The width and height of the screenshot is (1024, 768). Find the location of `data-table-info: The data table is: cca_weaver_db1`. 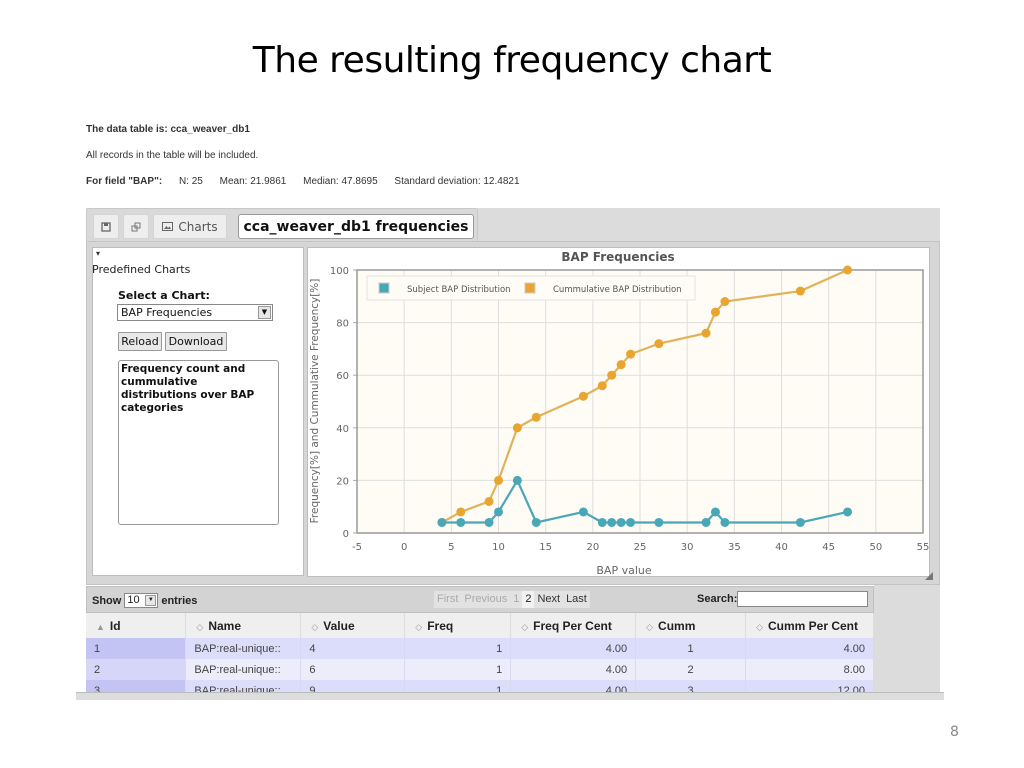

data-table-info: The data table is: cca_weaver_db1 is located at coordinates (168, 129).